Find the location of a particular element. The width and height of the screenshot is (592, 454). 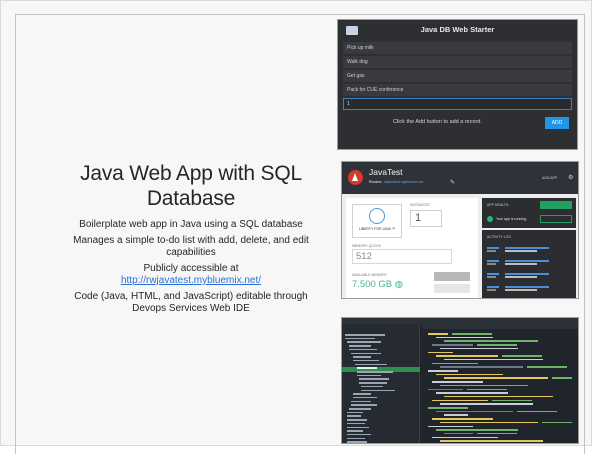

editor-tabs is located at coordinates (500, 326).